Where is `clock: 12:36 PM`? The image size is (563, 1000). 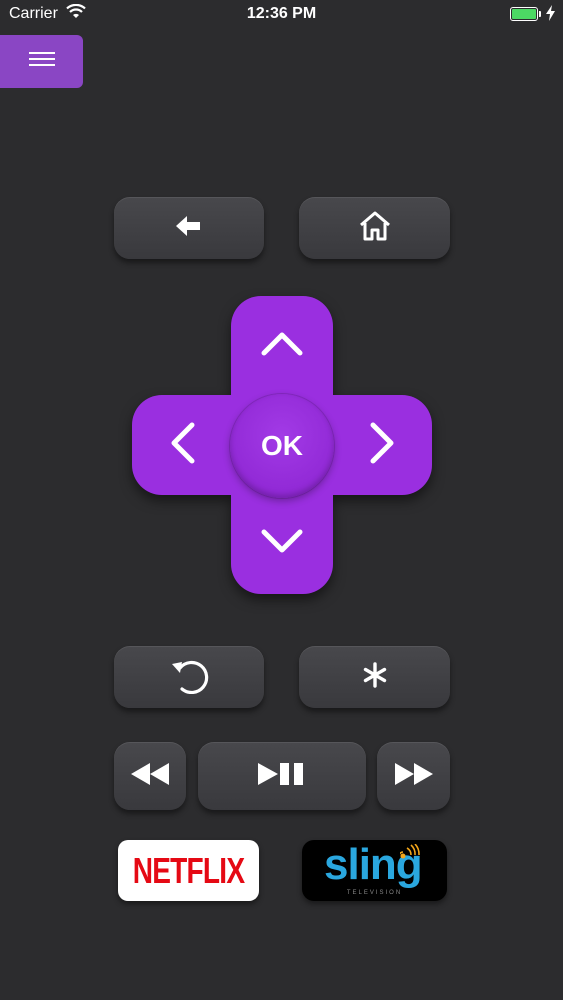
clock: 12:36 PM is located at coordinates (281, 13).